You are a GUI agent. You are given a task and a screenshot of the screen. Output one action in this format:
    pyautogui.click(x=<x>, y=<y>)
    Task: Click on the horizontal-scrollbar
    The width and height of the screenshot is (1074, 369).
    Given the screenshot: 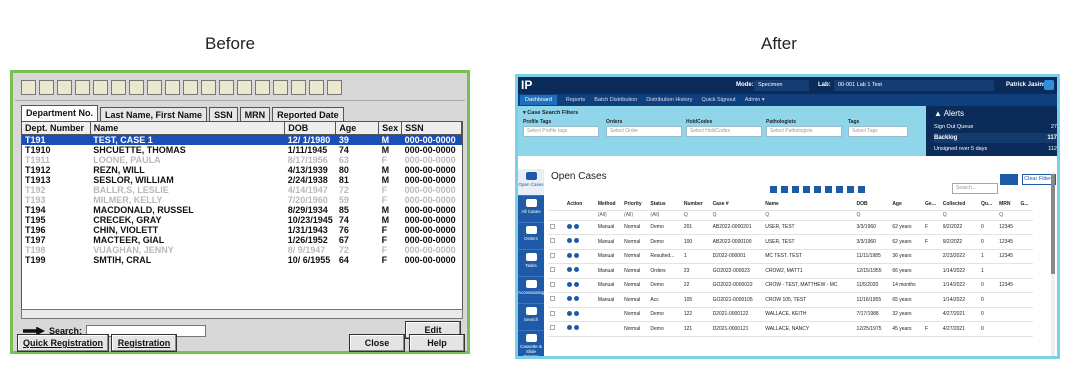 What is the action you would take?
    pyautogui.click(x=242, y=314)
    